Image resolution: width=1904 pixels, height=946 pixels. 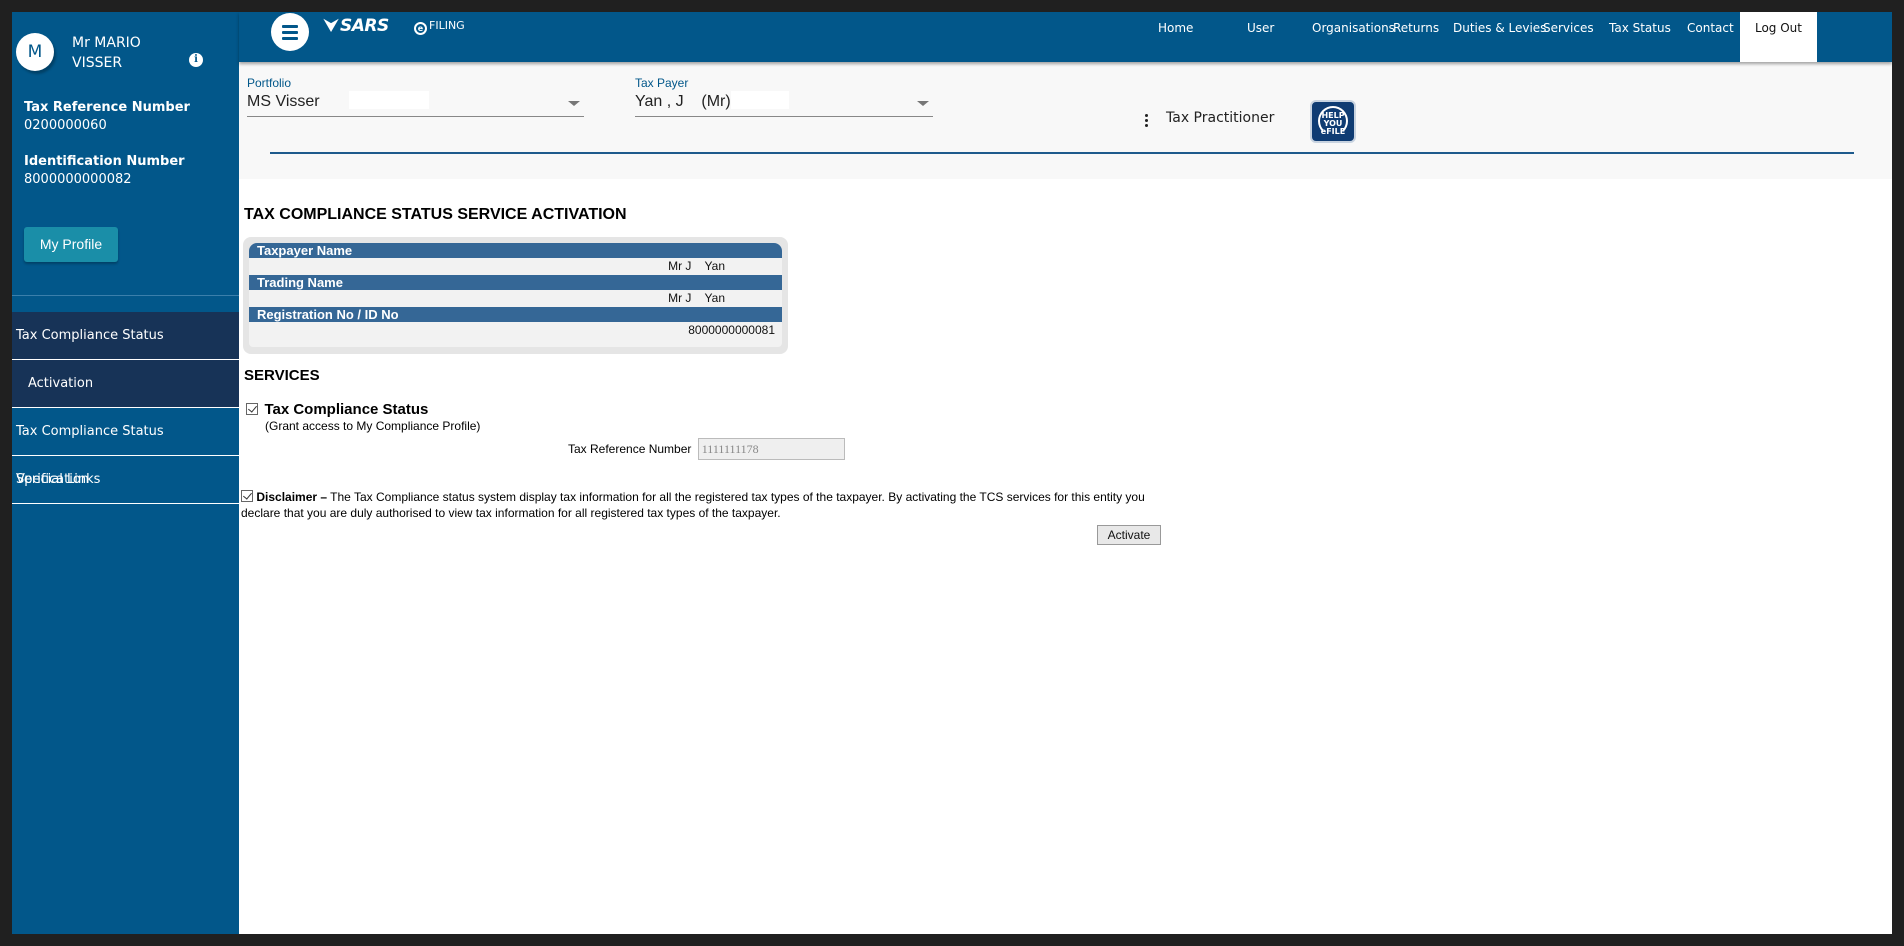 What do you see at coordinates (1568, 37) in the screenshot?
I see `nav-services: Services` at bounding box center [1568, 37].